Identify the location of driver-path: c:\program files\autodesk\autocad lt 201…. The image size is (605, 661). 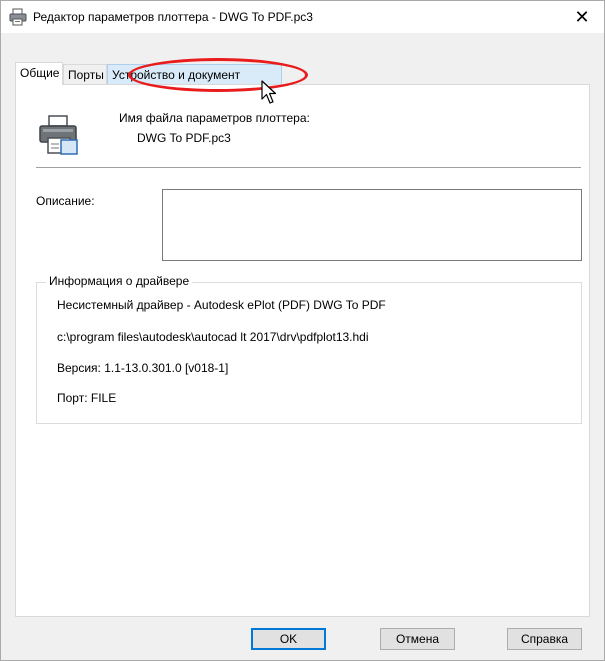
(213, 337).